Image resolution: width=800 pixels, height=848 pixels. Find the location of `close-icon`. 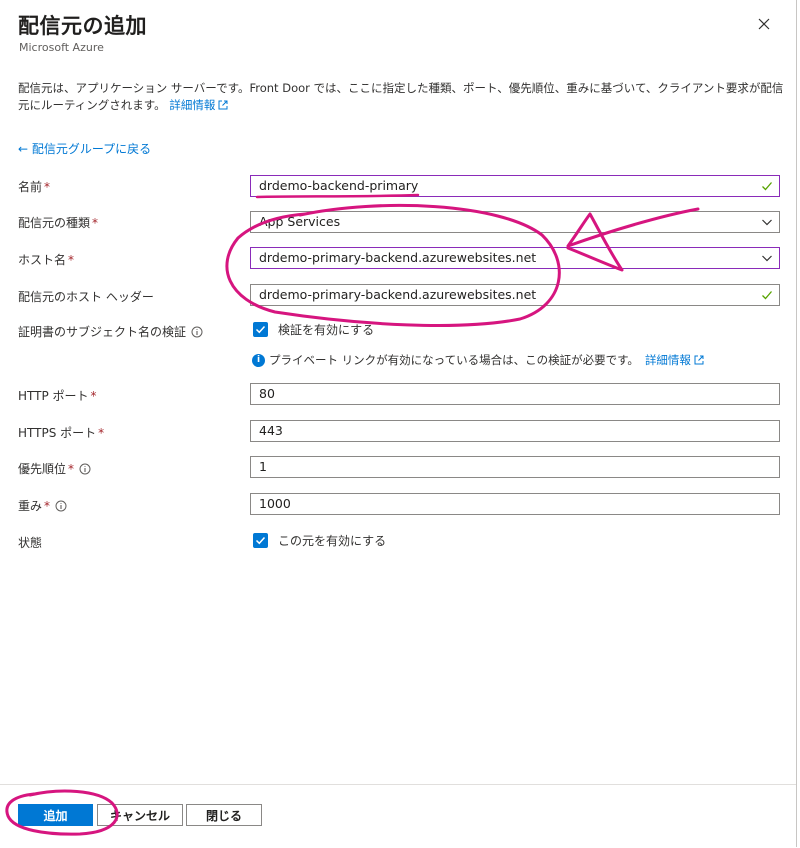

close-icon is located at coordinates (764, 24).